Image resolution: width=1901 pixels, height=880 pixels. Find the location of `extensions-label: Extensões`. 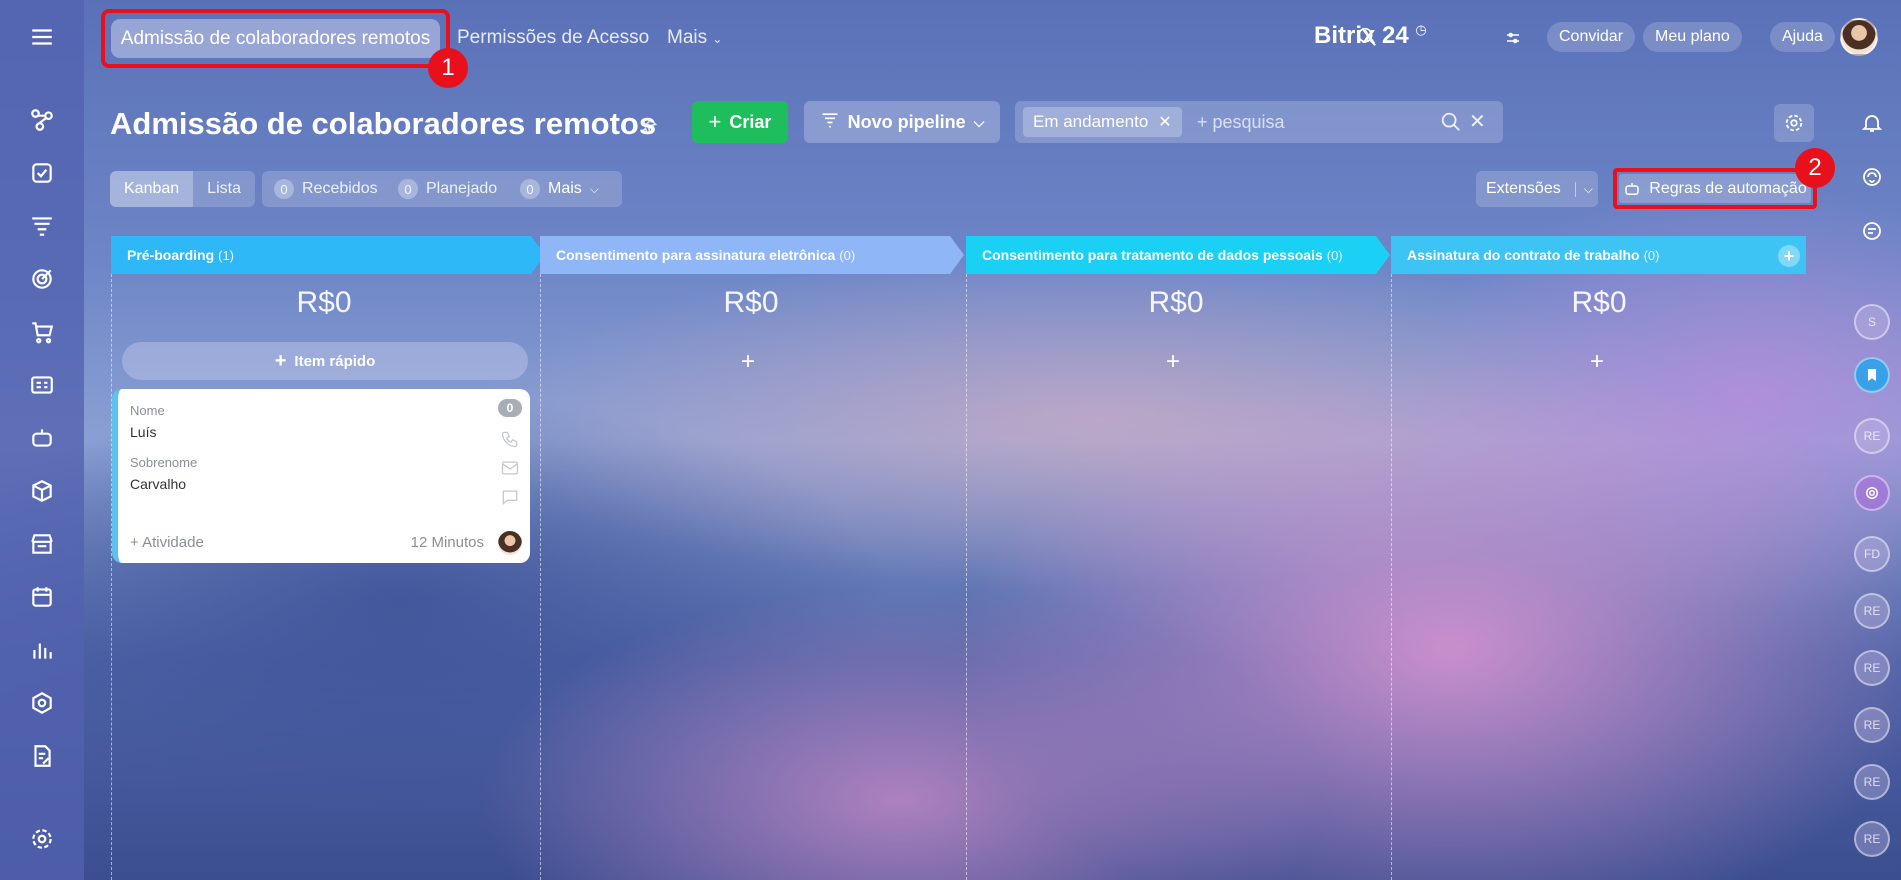

extensions-label: Extensões is located at coordinates (1523, 188).